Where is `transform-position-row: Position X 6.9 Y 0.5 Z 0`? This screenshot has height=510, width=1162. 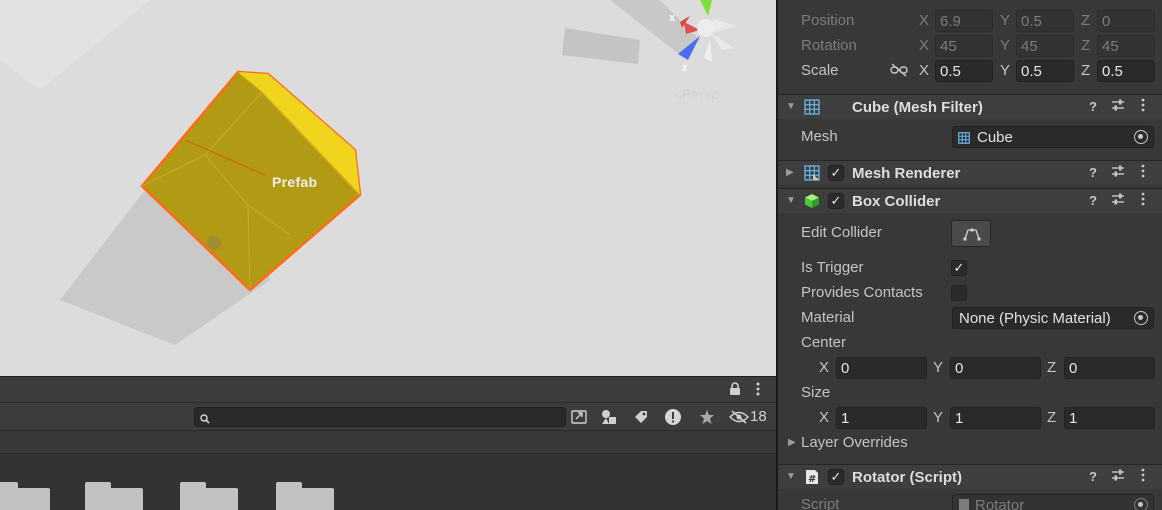 transform-position-row: Position X 6.9 Y 0.5 Z 0 is located at coordinates (970, 20).